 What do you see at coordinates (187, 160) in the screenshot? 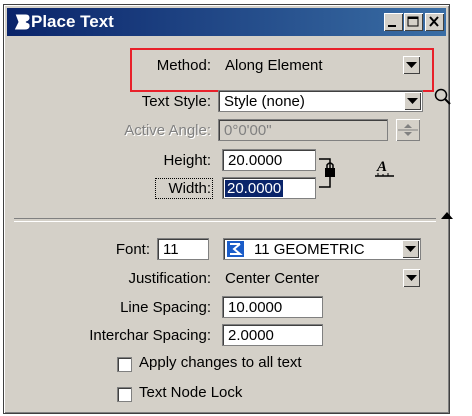
I see `height-label: Height:` at bounding box center [187, 160].